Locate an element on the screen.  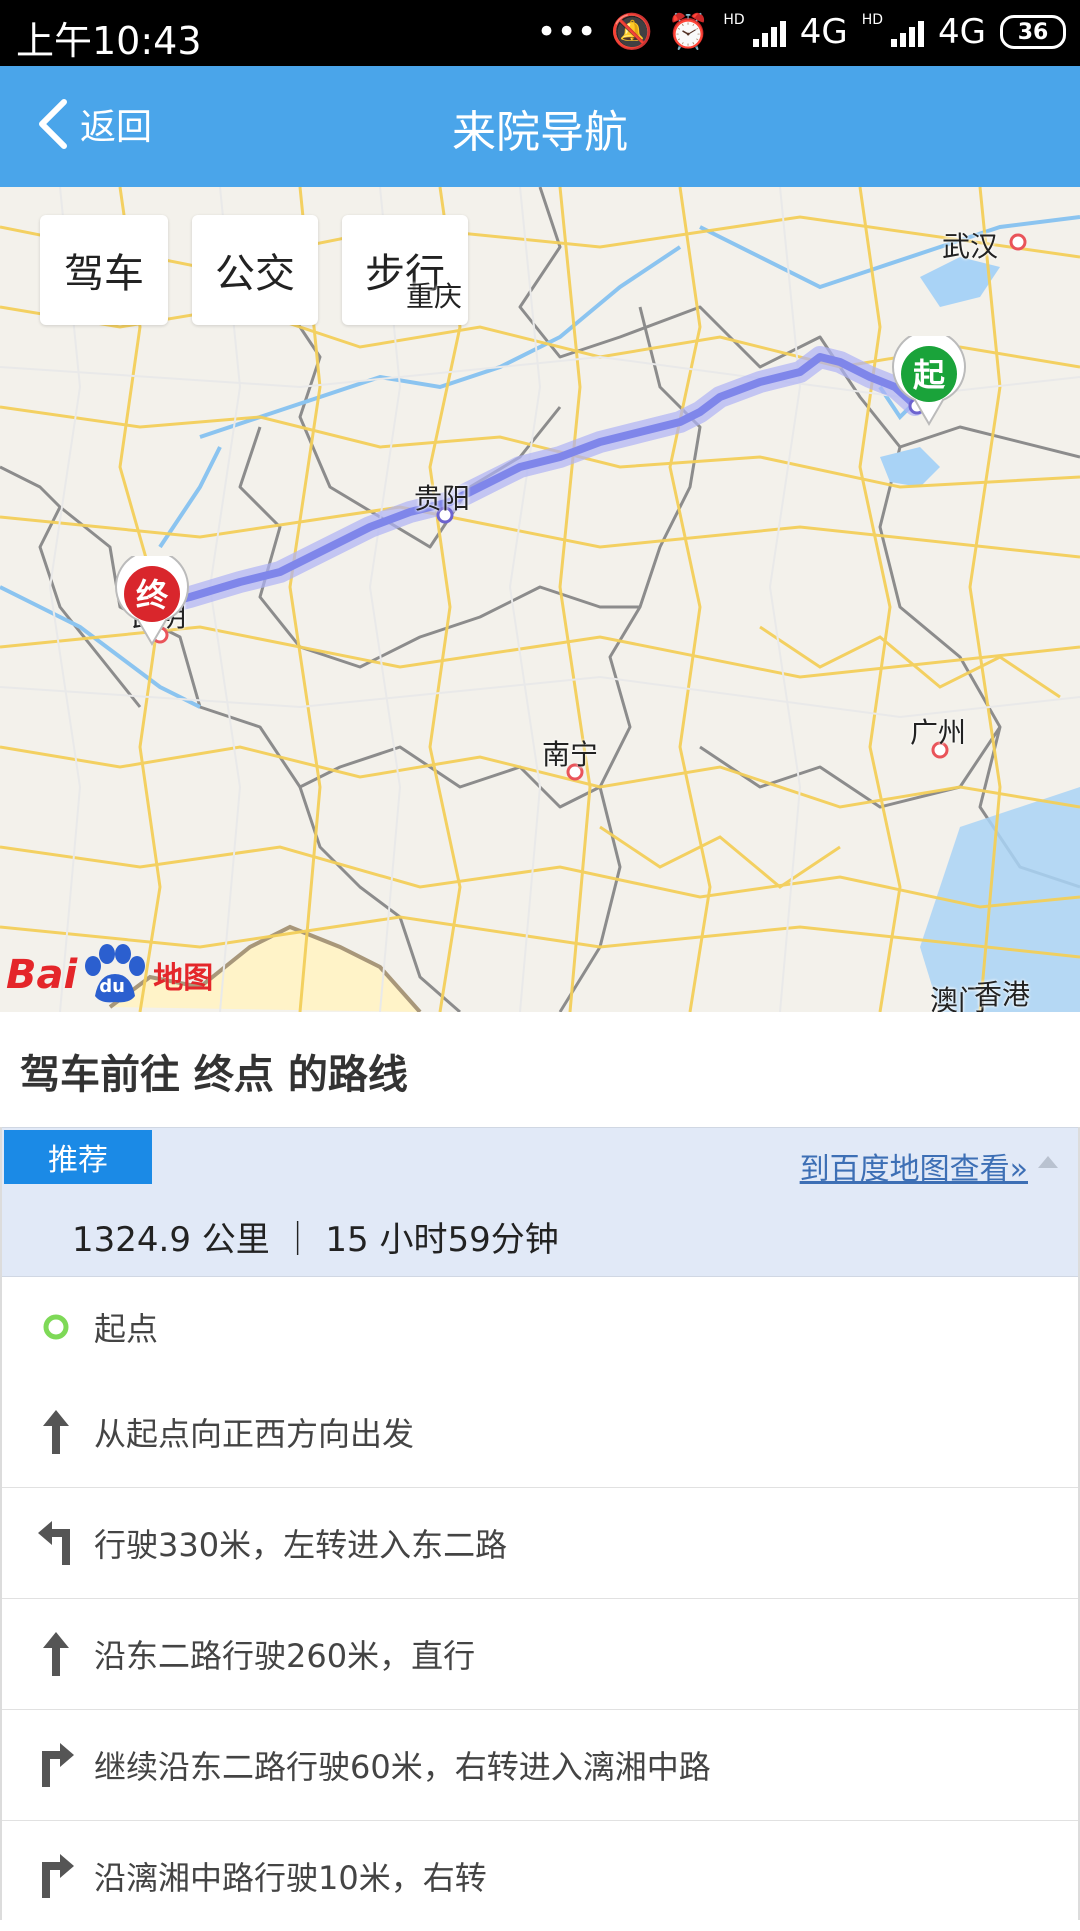
status-icons: ••• 🔕 ⏰ HD 4G HD 4G 36 is located at coordinates (801, 32).